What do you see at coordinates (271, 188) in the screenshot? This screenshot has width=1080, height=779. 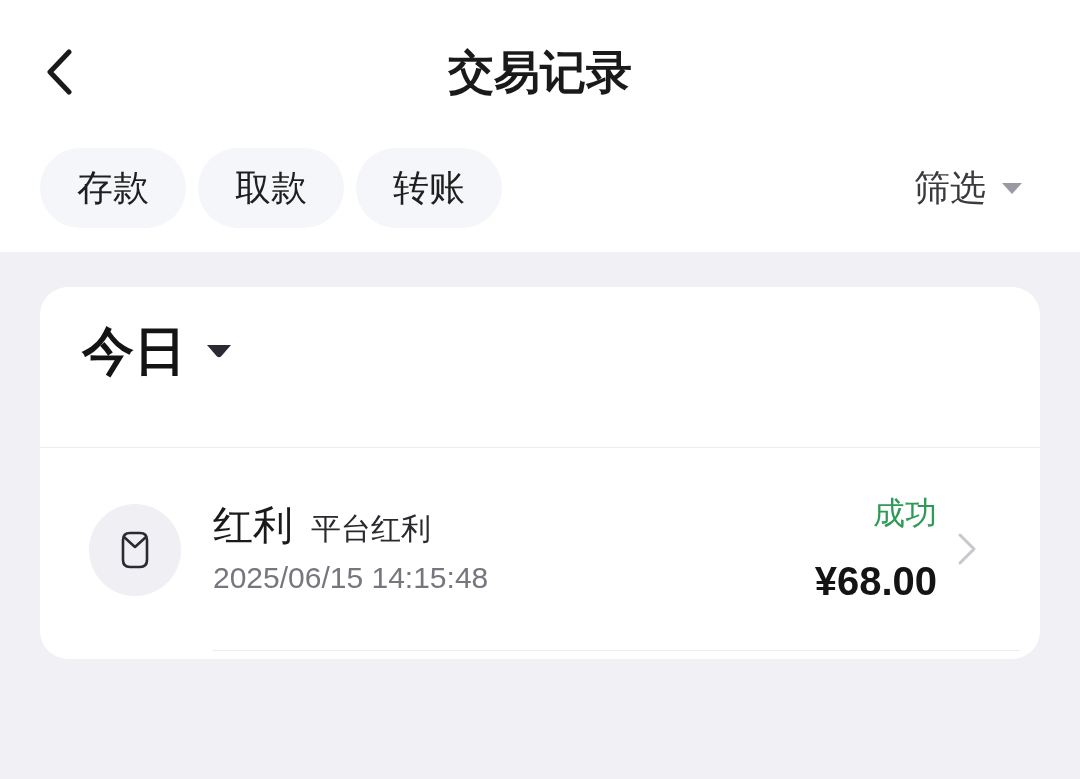 I see `type-tab: 取款` at bounding box center [271, 188].